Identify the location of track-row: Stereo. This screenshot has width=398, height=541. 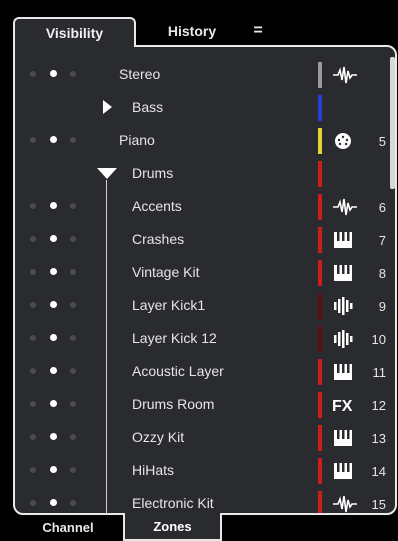
(200, 74).